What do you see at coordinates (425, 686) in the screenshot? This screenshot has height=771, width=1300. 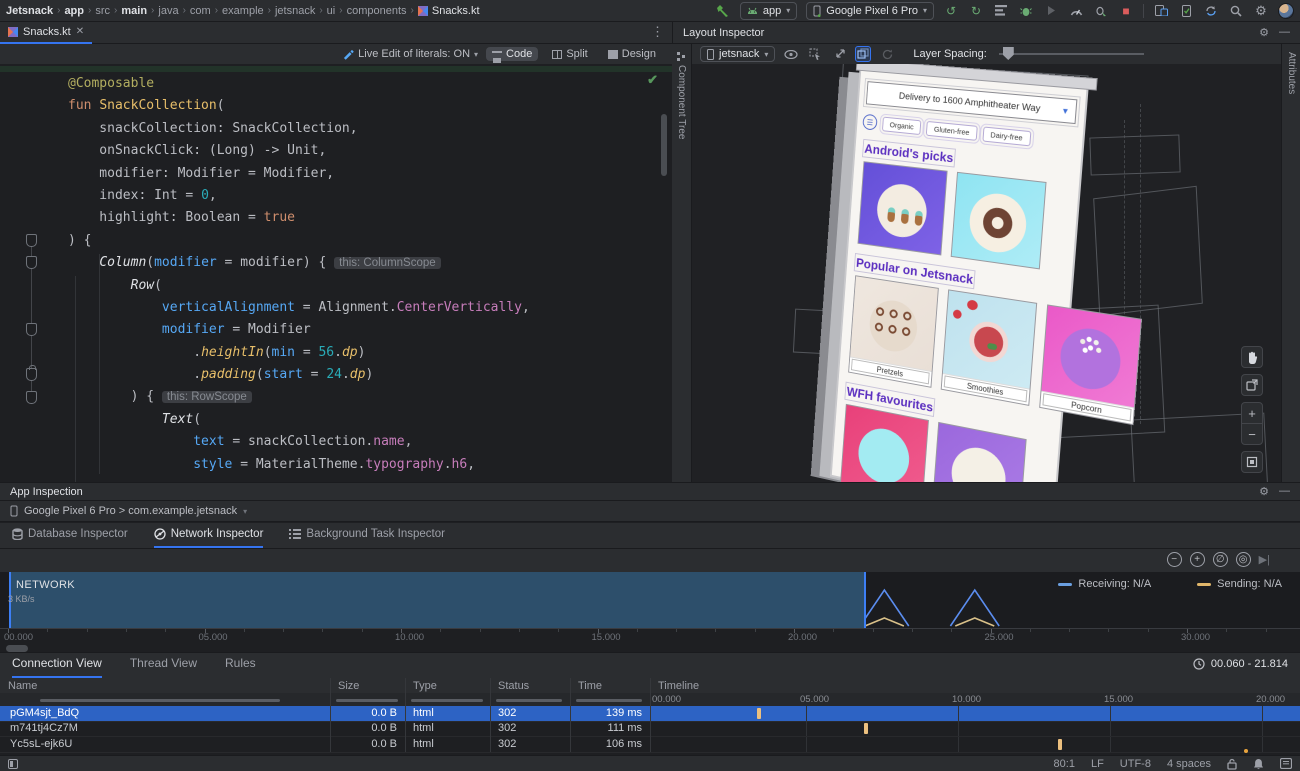 I see `column-header: Type` at bounding box center [425, 686].